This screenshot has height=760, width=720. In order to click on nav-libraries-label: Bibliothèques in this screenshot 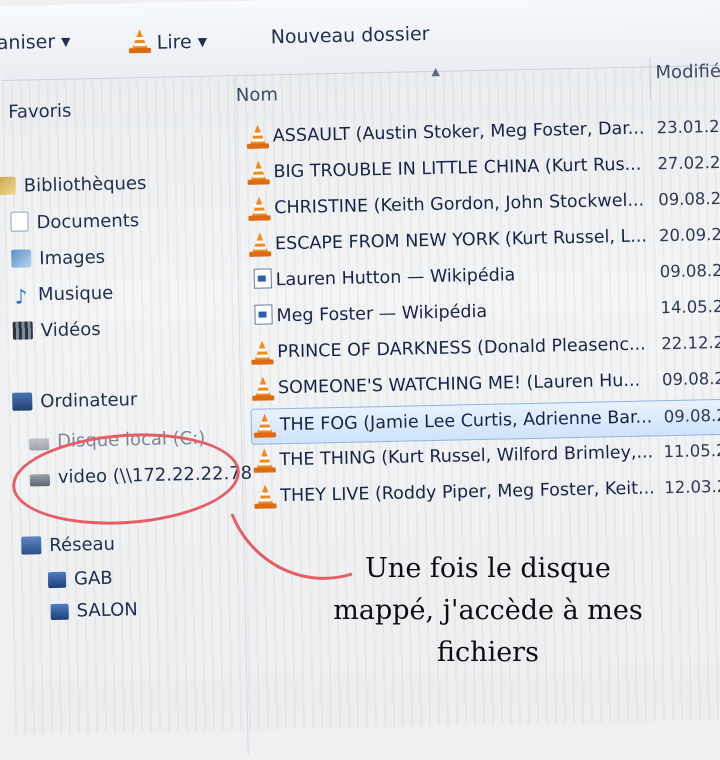, I will do `click(85, 184)`.